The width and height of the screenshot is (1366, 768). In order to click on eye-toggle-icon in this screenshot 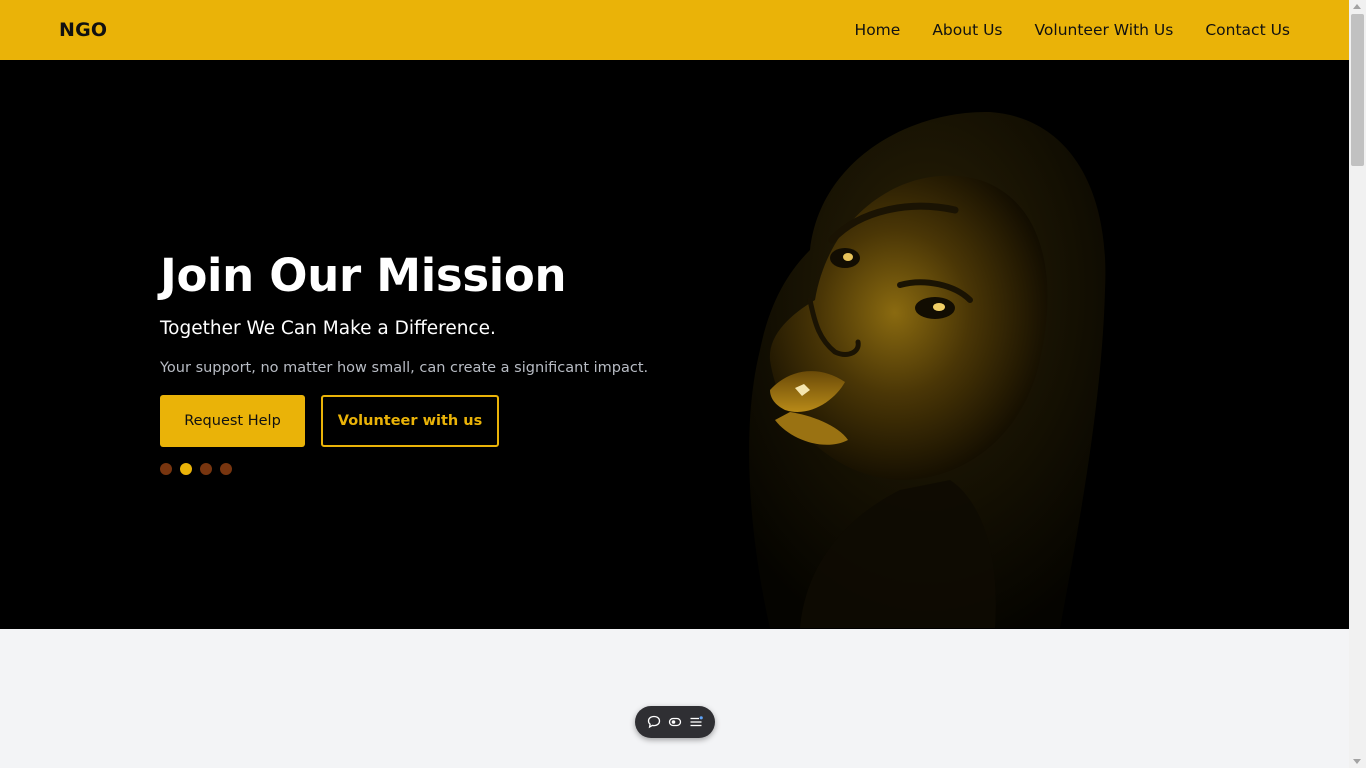, I will do `click(675, 722)`.